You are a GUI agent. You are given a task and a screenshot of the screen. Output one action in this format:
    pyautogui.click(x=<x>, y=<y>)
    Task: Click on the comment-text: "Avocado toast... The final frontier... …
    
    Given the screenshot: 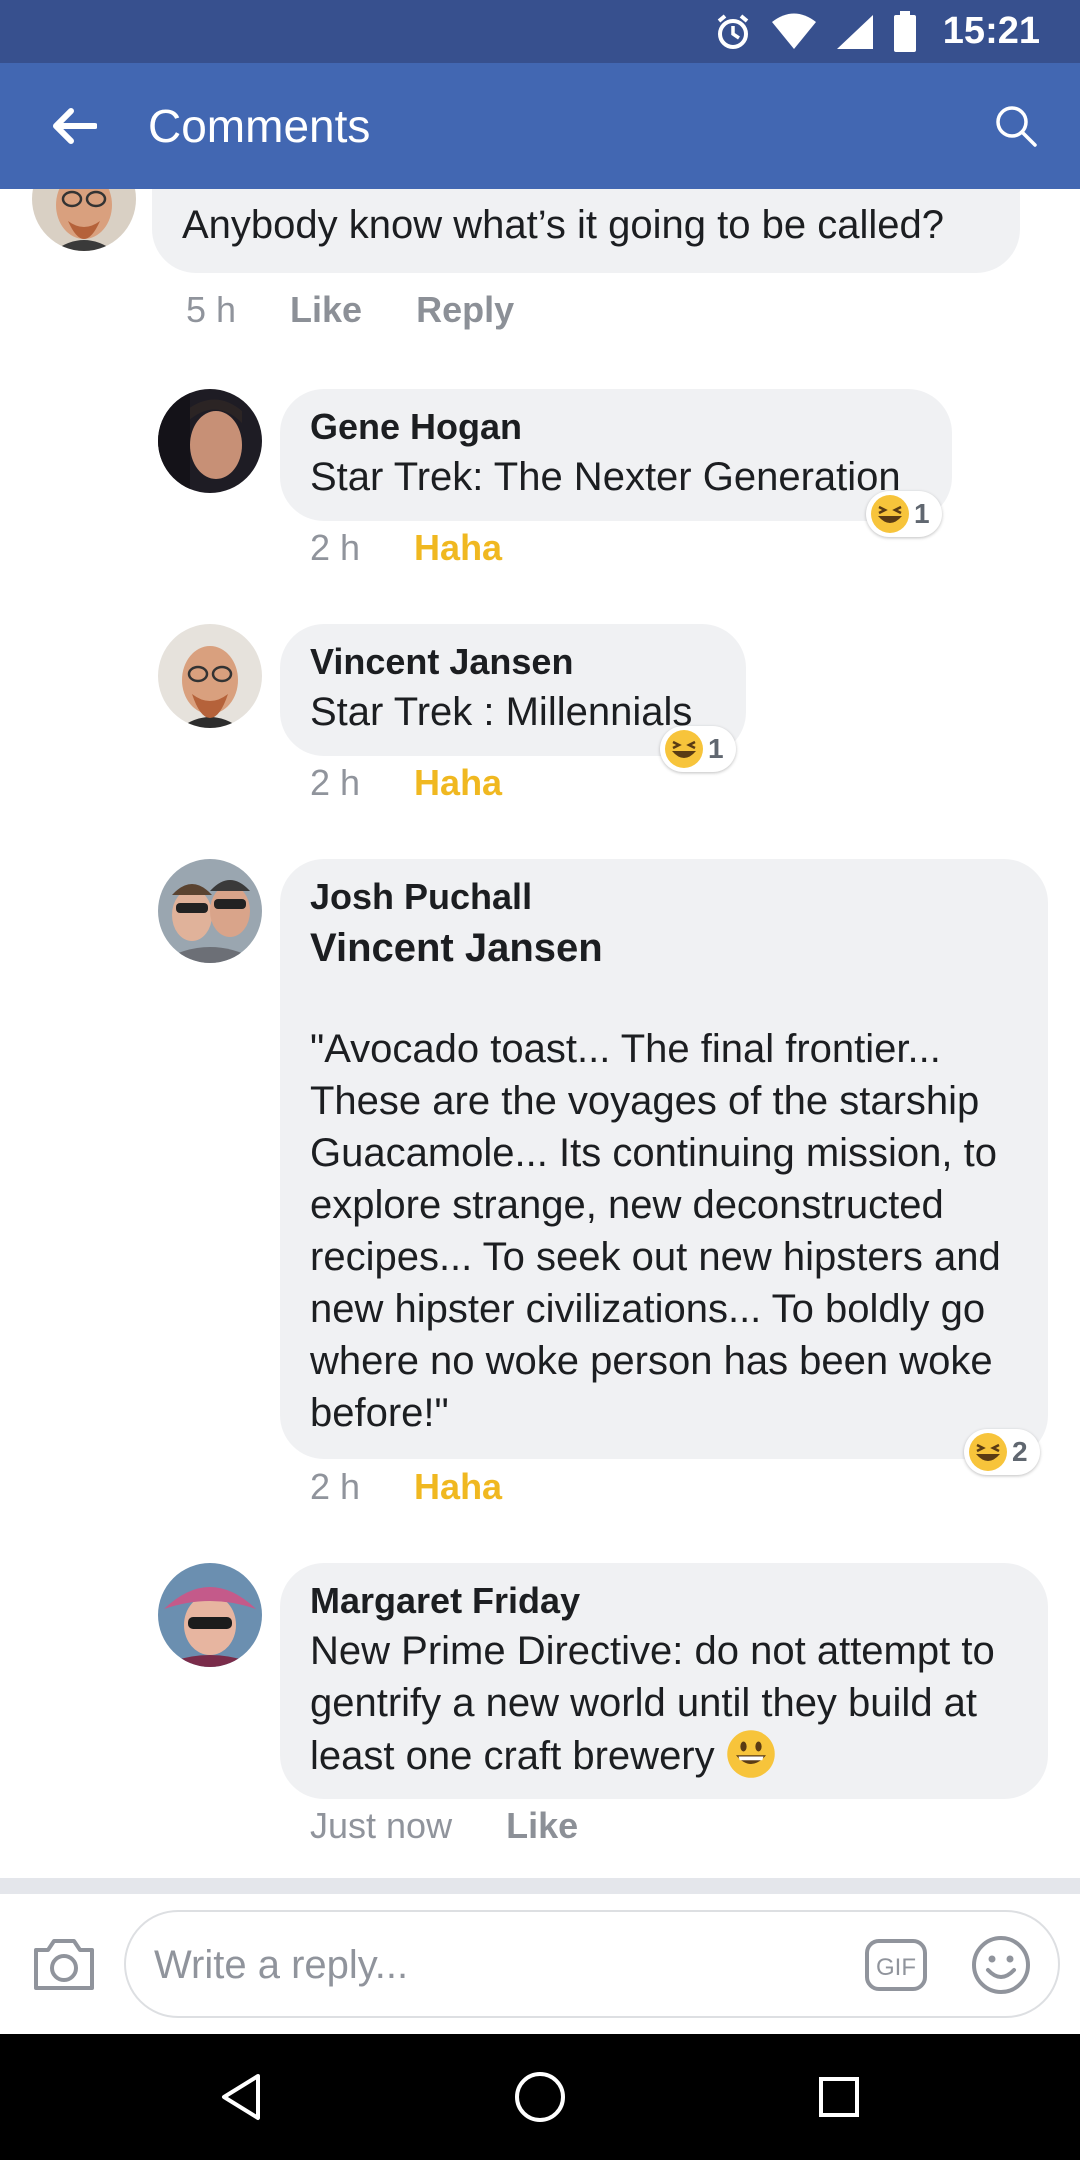 What is the action you would take?
    pyautogui.click(x=661, y=1231)
    